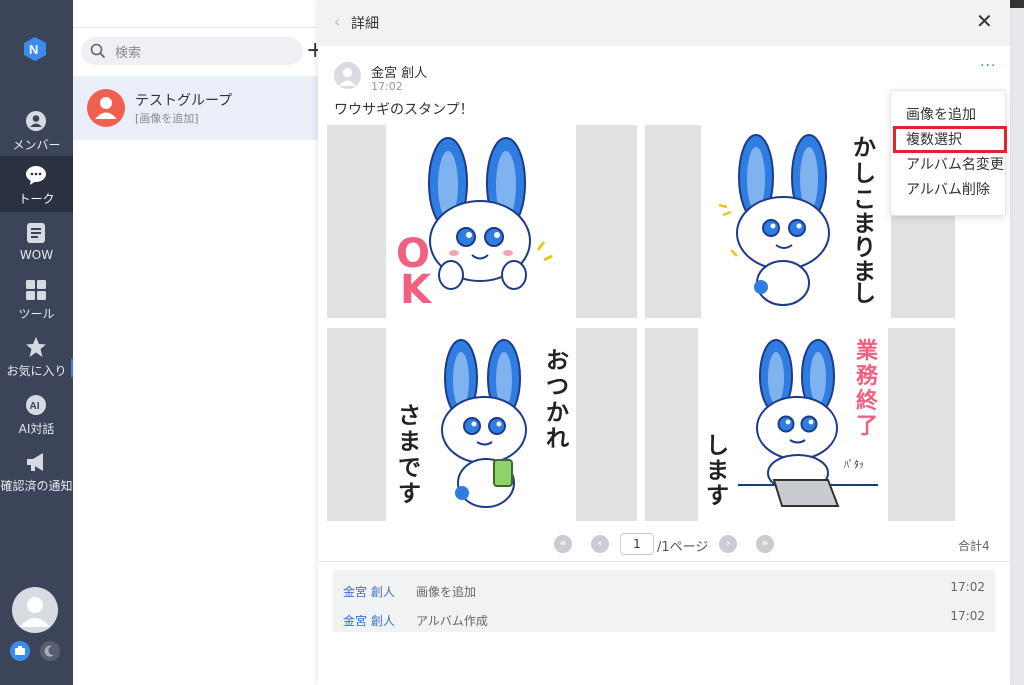 The image size is (1024, 685). What do you see at coordinates (854, 465) in the screenshot?
I see `svg-text: ﾊﾟﾀｯ` at bounding box center [854, 465].